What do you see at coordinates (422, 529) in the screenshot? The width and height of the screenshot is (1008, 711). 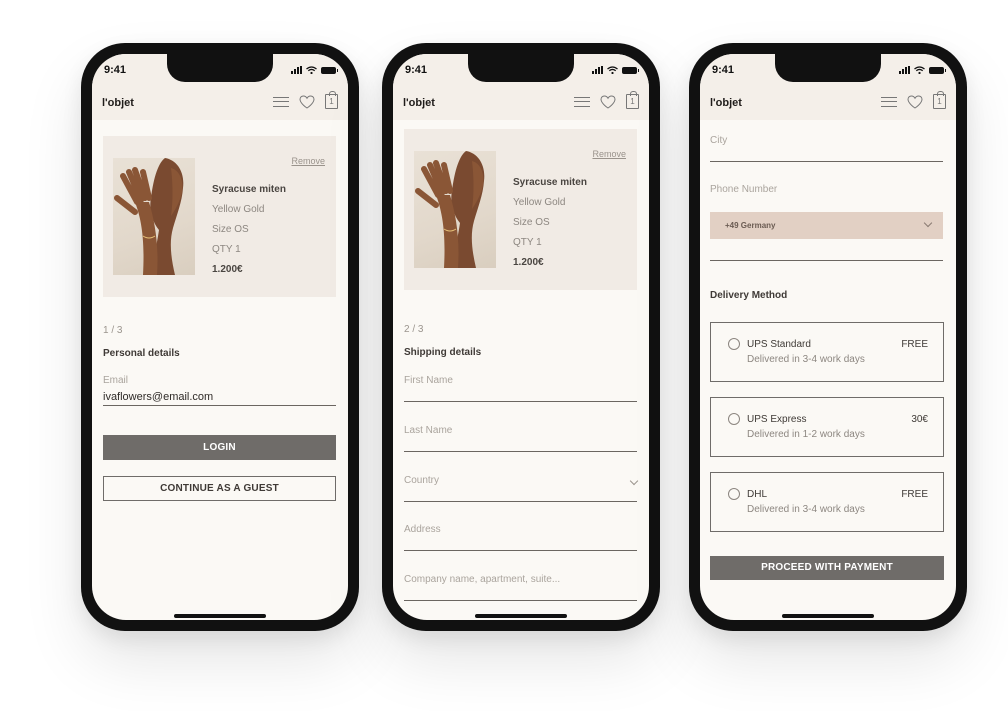 I see `address-label: Address` at bounding box center [422, 529].